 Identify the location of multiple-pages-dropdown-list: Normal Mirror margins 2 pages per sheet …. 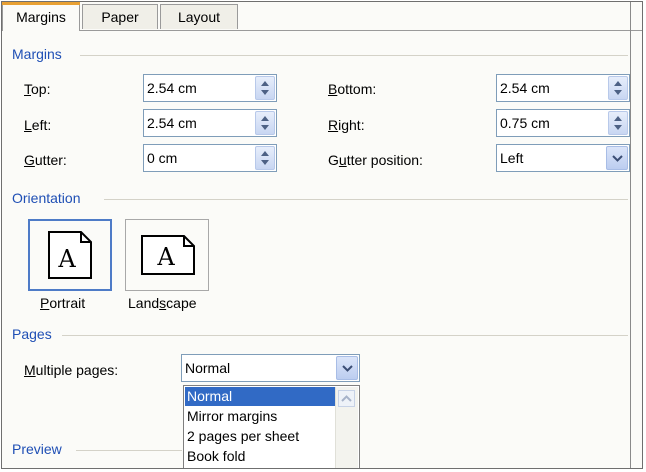
(271, 426).